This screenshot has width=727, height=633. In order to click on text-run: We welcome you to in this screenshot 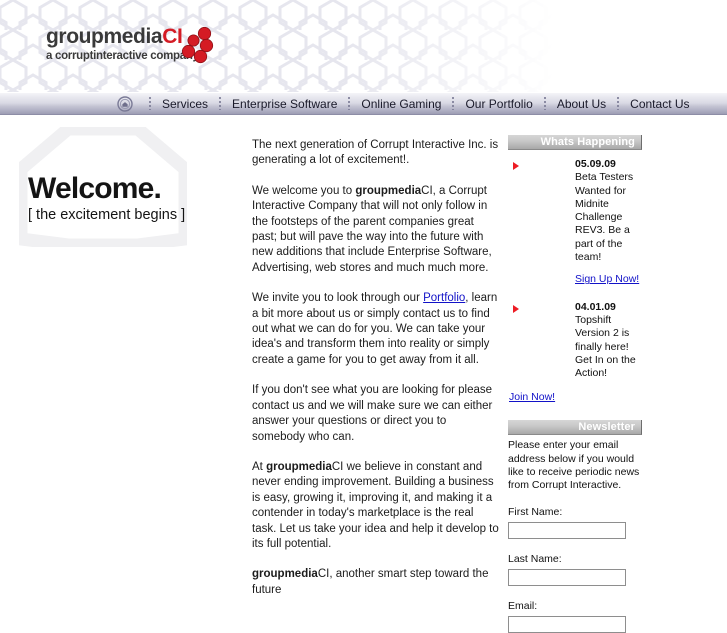, I will do `click(304, 190)`.